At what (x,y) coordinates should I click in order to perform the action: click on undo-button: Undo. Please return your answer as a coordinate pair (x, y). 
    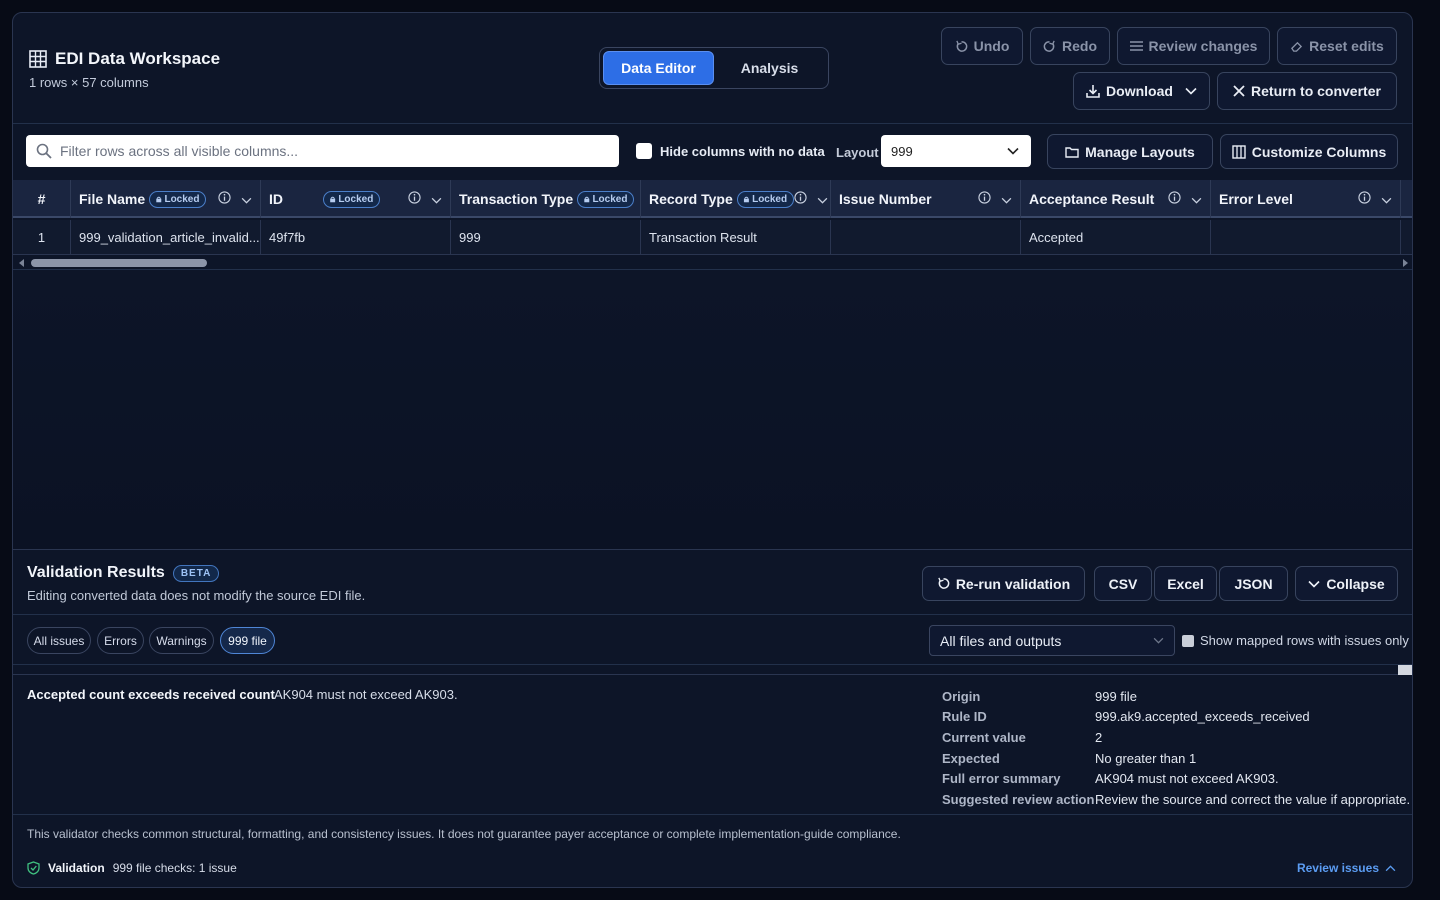
    Looking at the image, I should click on (982, 46).